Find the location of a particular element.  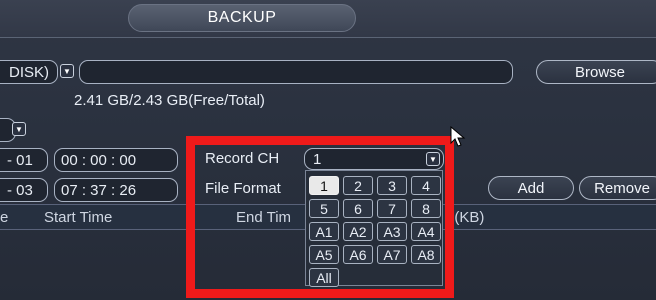

channel-5: 5 is located at coordinates (324, 208).